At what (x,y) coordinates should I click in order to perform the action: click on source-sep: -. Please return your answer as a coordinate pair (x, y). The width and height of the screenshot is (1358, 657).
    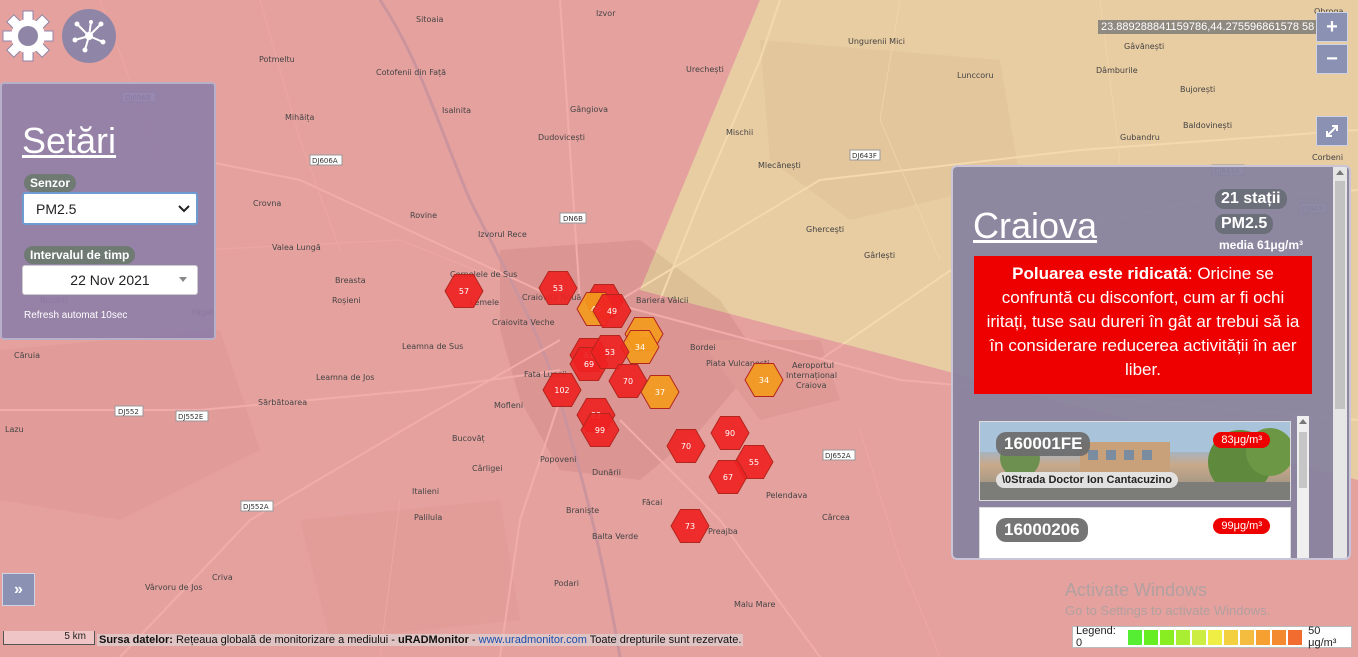
    Looking at the image, I should click on (473, 640).